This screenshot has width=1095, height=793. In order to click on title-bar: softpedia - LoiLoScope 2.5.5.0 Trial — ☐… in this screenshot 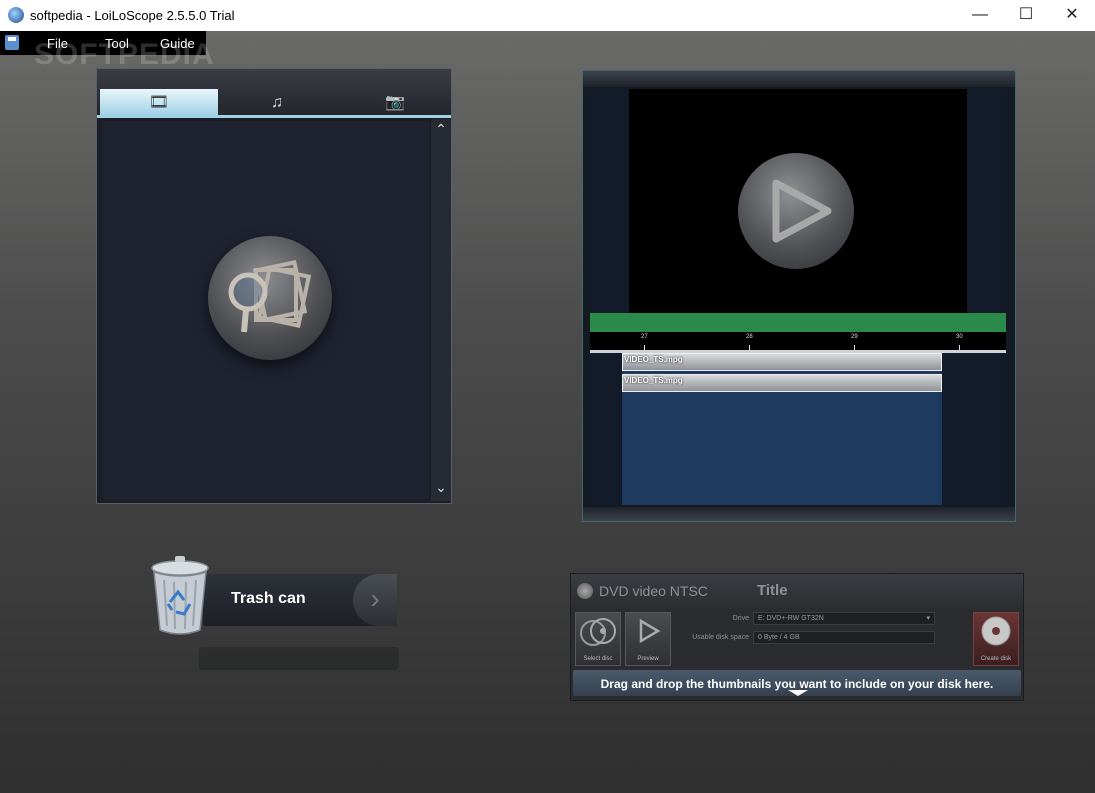, I will do `click(547, 16)`.